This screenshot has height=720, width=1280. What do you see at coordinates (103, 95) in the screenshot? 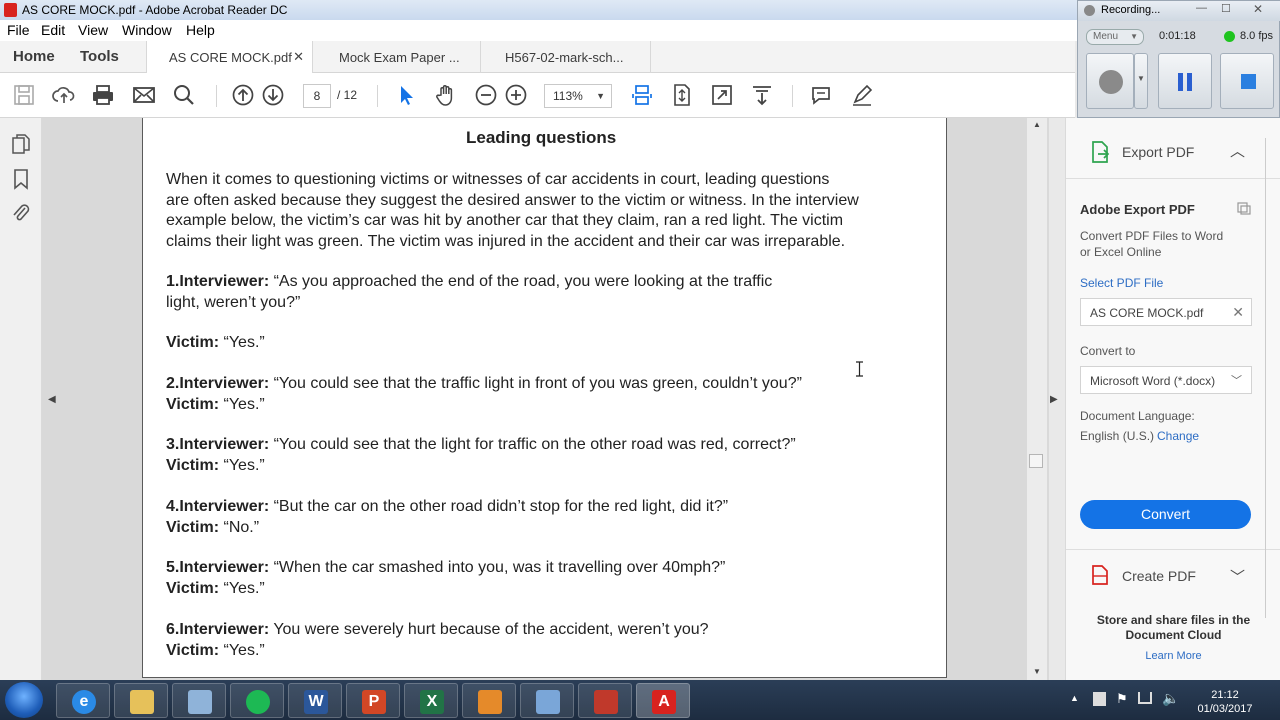
I see `print-icon` at bounding box center [103, 95].